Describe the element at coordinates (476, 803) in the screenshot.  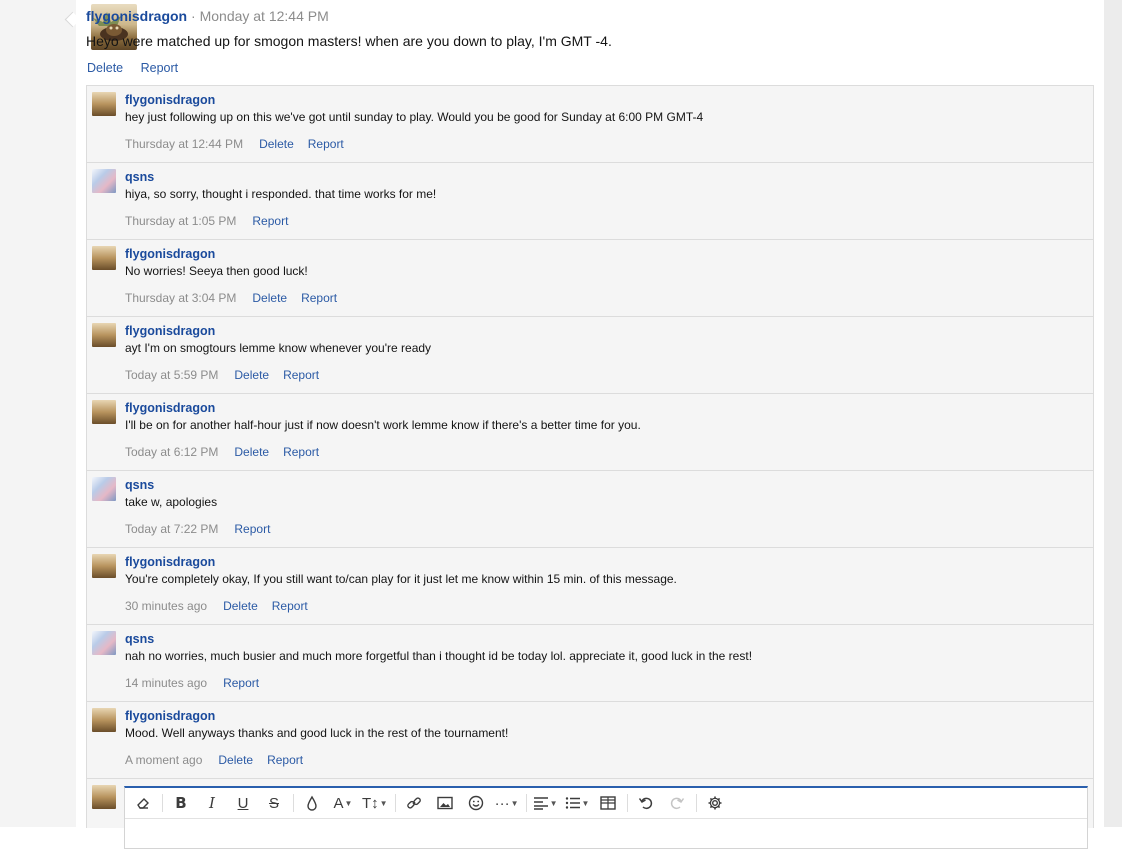
I see `emoji-icon` at that location.